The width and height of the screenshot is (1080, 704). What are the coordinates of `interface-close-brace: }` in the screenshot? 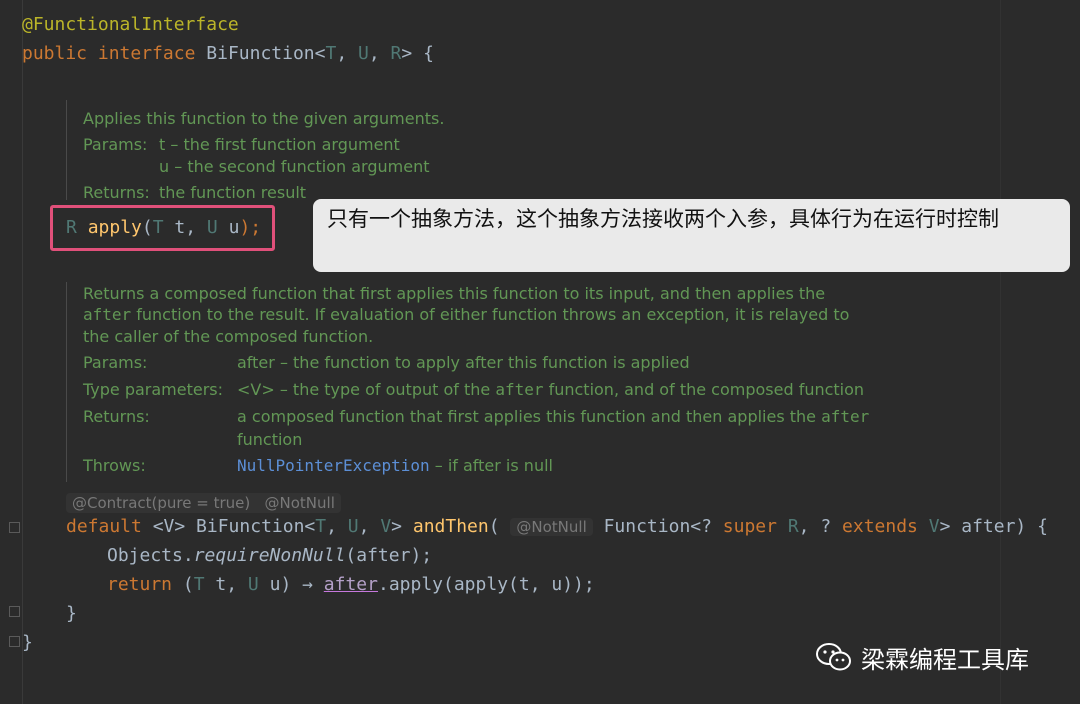 It's located at (27, 643).